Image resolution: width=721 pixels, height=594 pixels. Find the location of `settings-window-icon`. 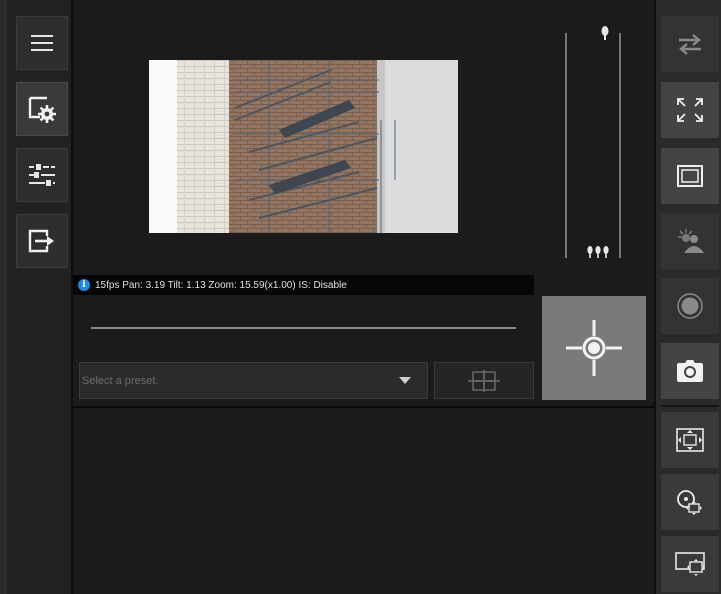

settings-window-icon is located at coordinates (42, 109).